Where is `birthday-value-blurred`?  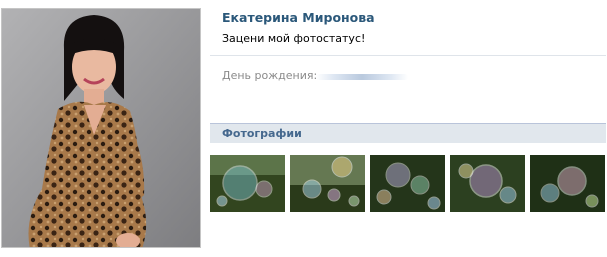 birthday-value-blurred is located at coordinates (362, 77).